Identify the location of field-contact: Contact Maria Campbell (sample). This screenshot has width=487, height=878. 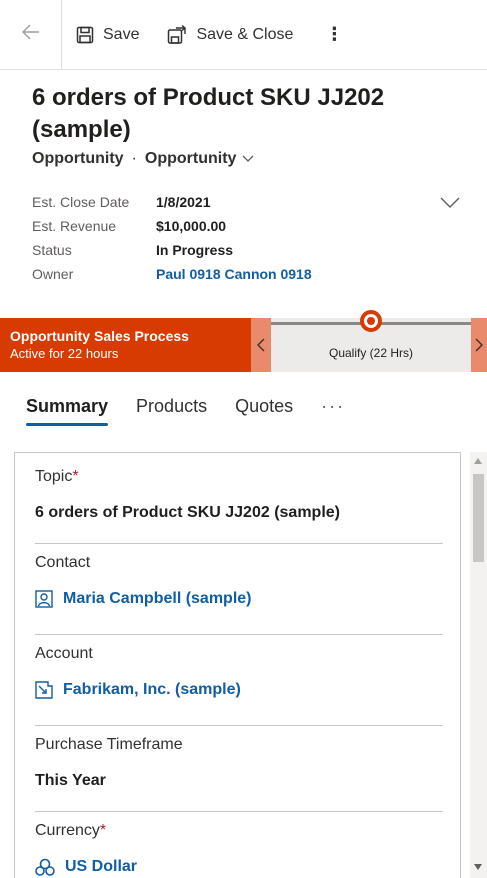
(239, 581).